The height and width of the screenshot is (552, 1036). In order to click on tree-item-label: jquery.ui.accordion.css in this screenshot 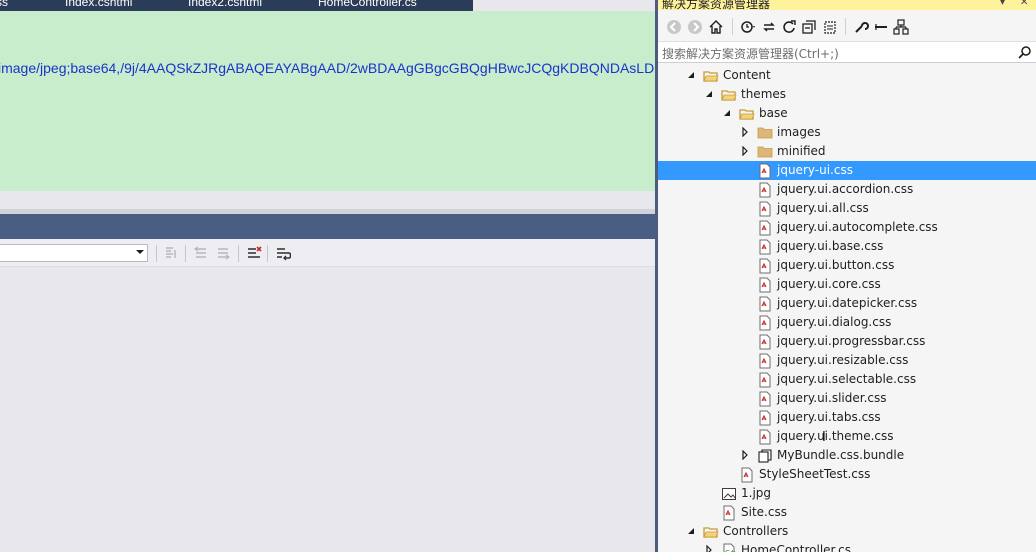, I will do `click(845, 189)`.